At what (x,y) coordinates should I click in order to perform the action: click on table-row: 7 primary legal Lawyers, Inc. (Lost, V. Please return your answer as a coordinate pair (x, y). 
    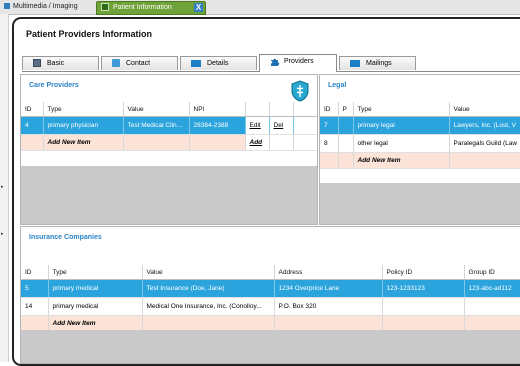
    Looking at the image, I should click on (420, 125).